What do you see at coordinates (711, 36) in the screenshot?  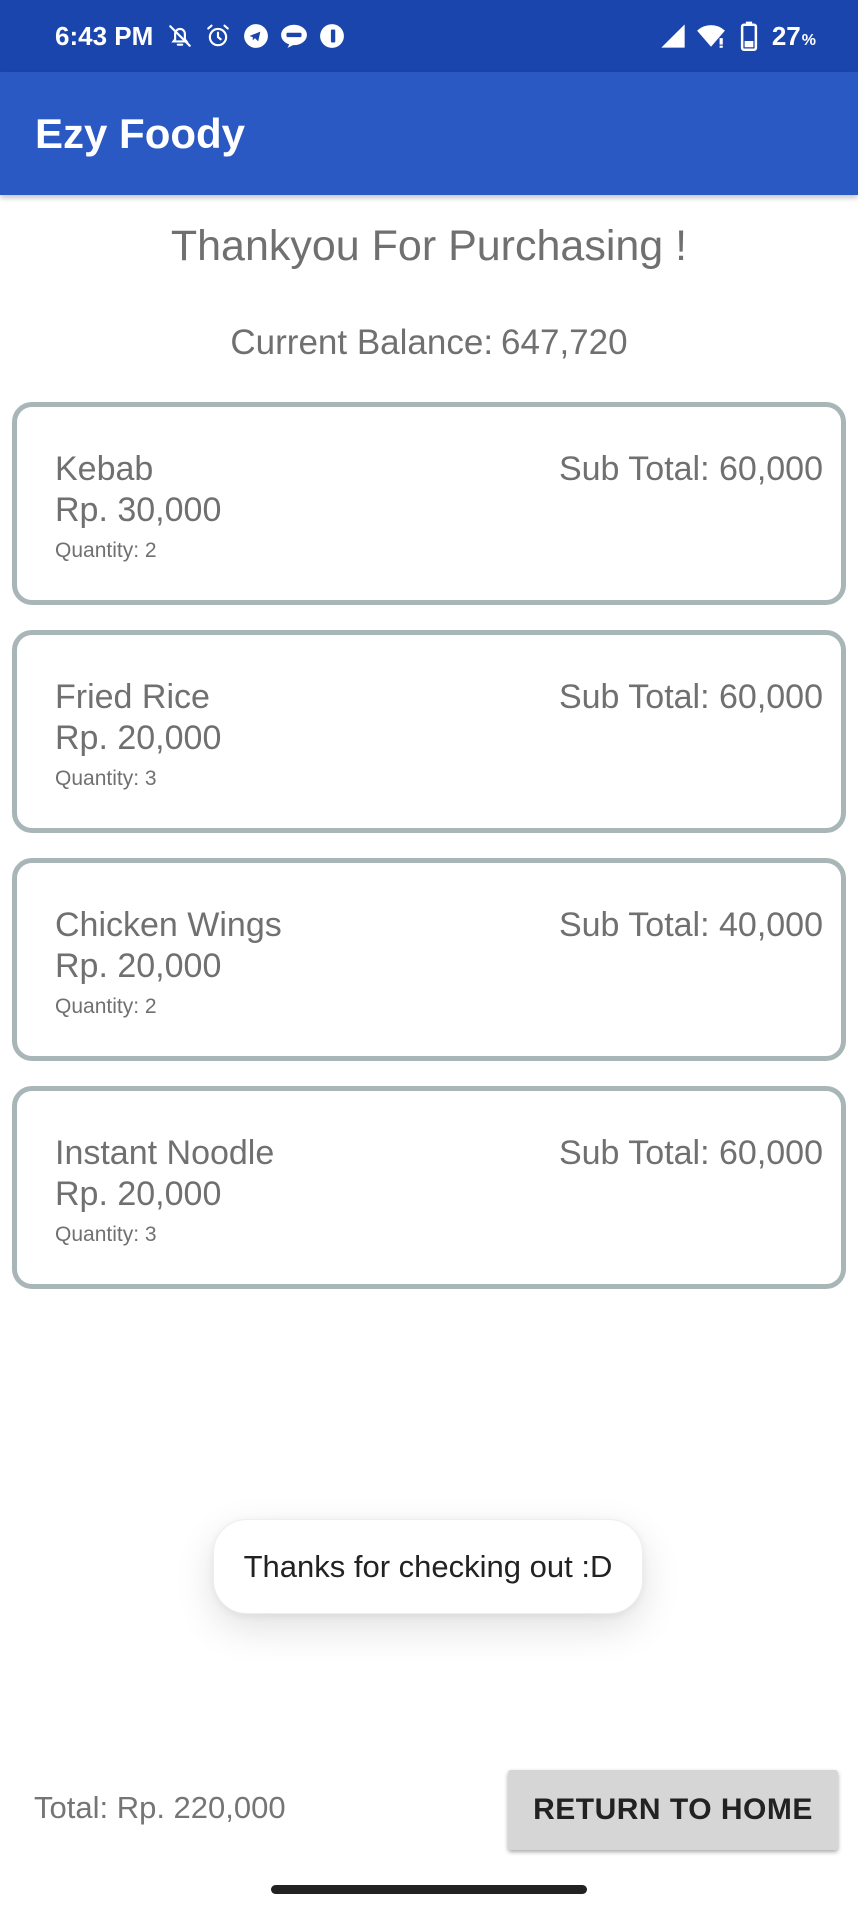 I see `wifi-icon` at bounding box center [711, 36].